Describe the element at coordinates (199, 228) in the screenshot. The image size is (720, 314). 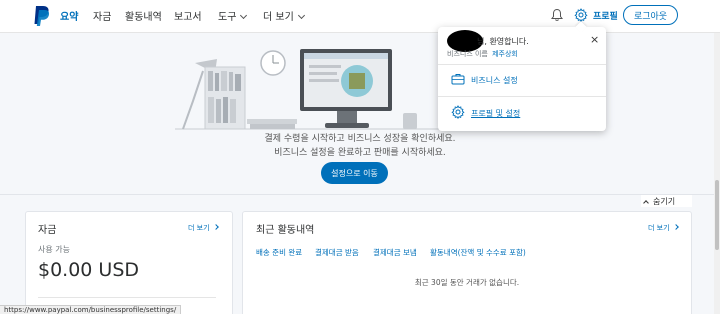
I see `funds-more-label: 더 보기` at that location.